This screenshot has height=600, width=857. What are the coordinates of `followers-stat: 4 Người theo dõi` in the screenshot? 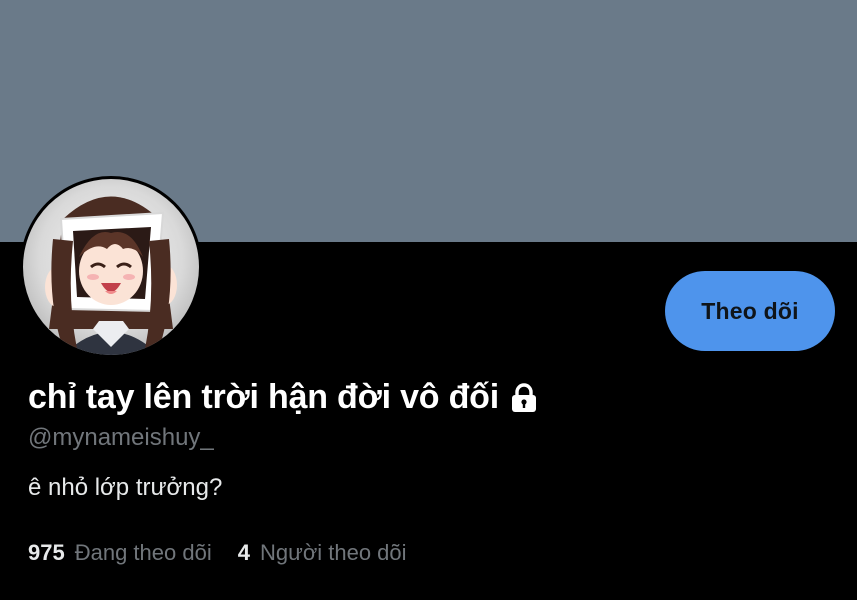 It's located at (322, 553).